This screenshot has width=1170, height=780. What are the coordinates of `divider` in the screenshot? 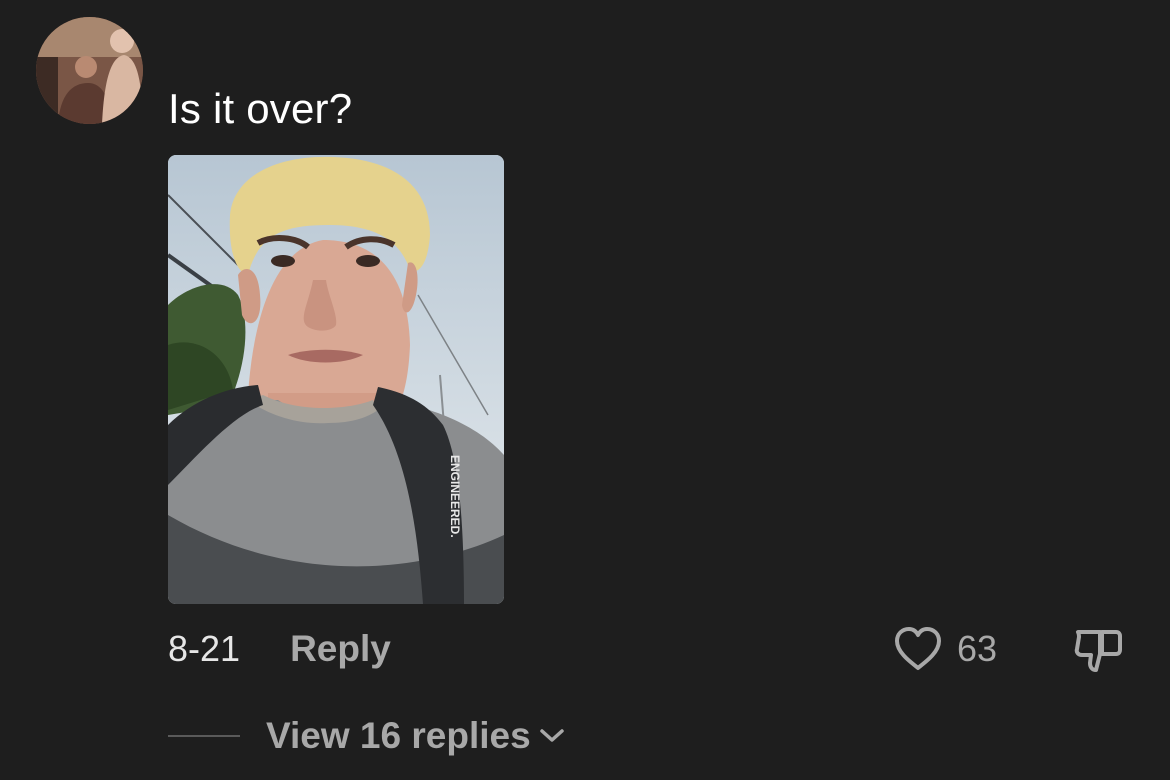 It's located at (204, 736).